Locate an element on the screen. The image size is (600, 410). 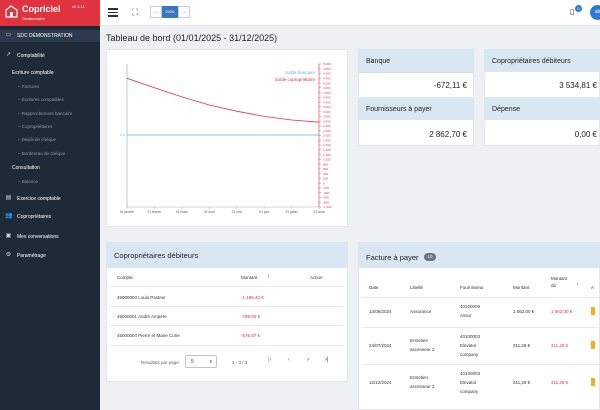
debtor-account: 45000004 Pierre et Marie Curie is located at coordinates (148, 335).